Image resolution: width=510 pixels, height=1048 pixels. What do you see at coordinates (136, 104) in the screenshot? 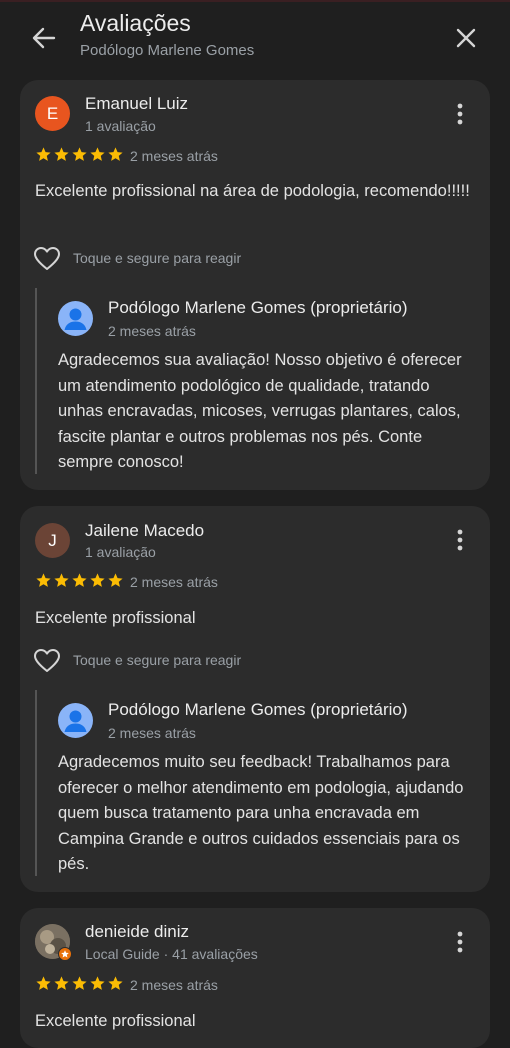
I see `reviewer-name: Emanuel Luiz` at bounding box center [136, 104].